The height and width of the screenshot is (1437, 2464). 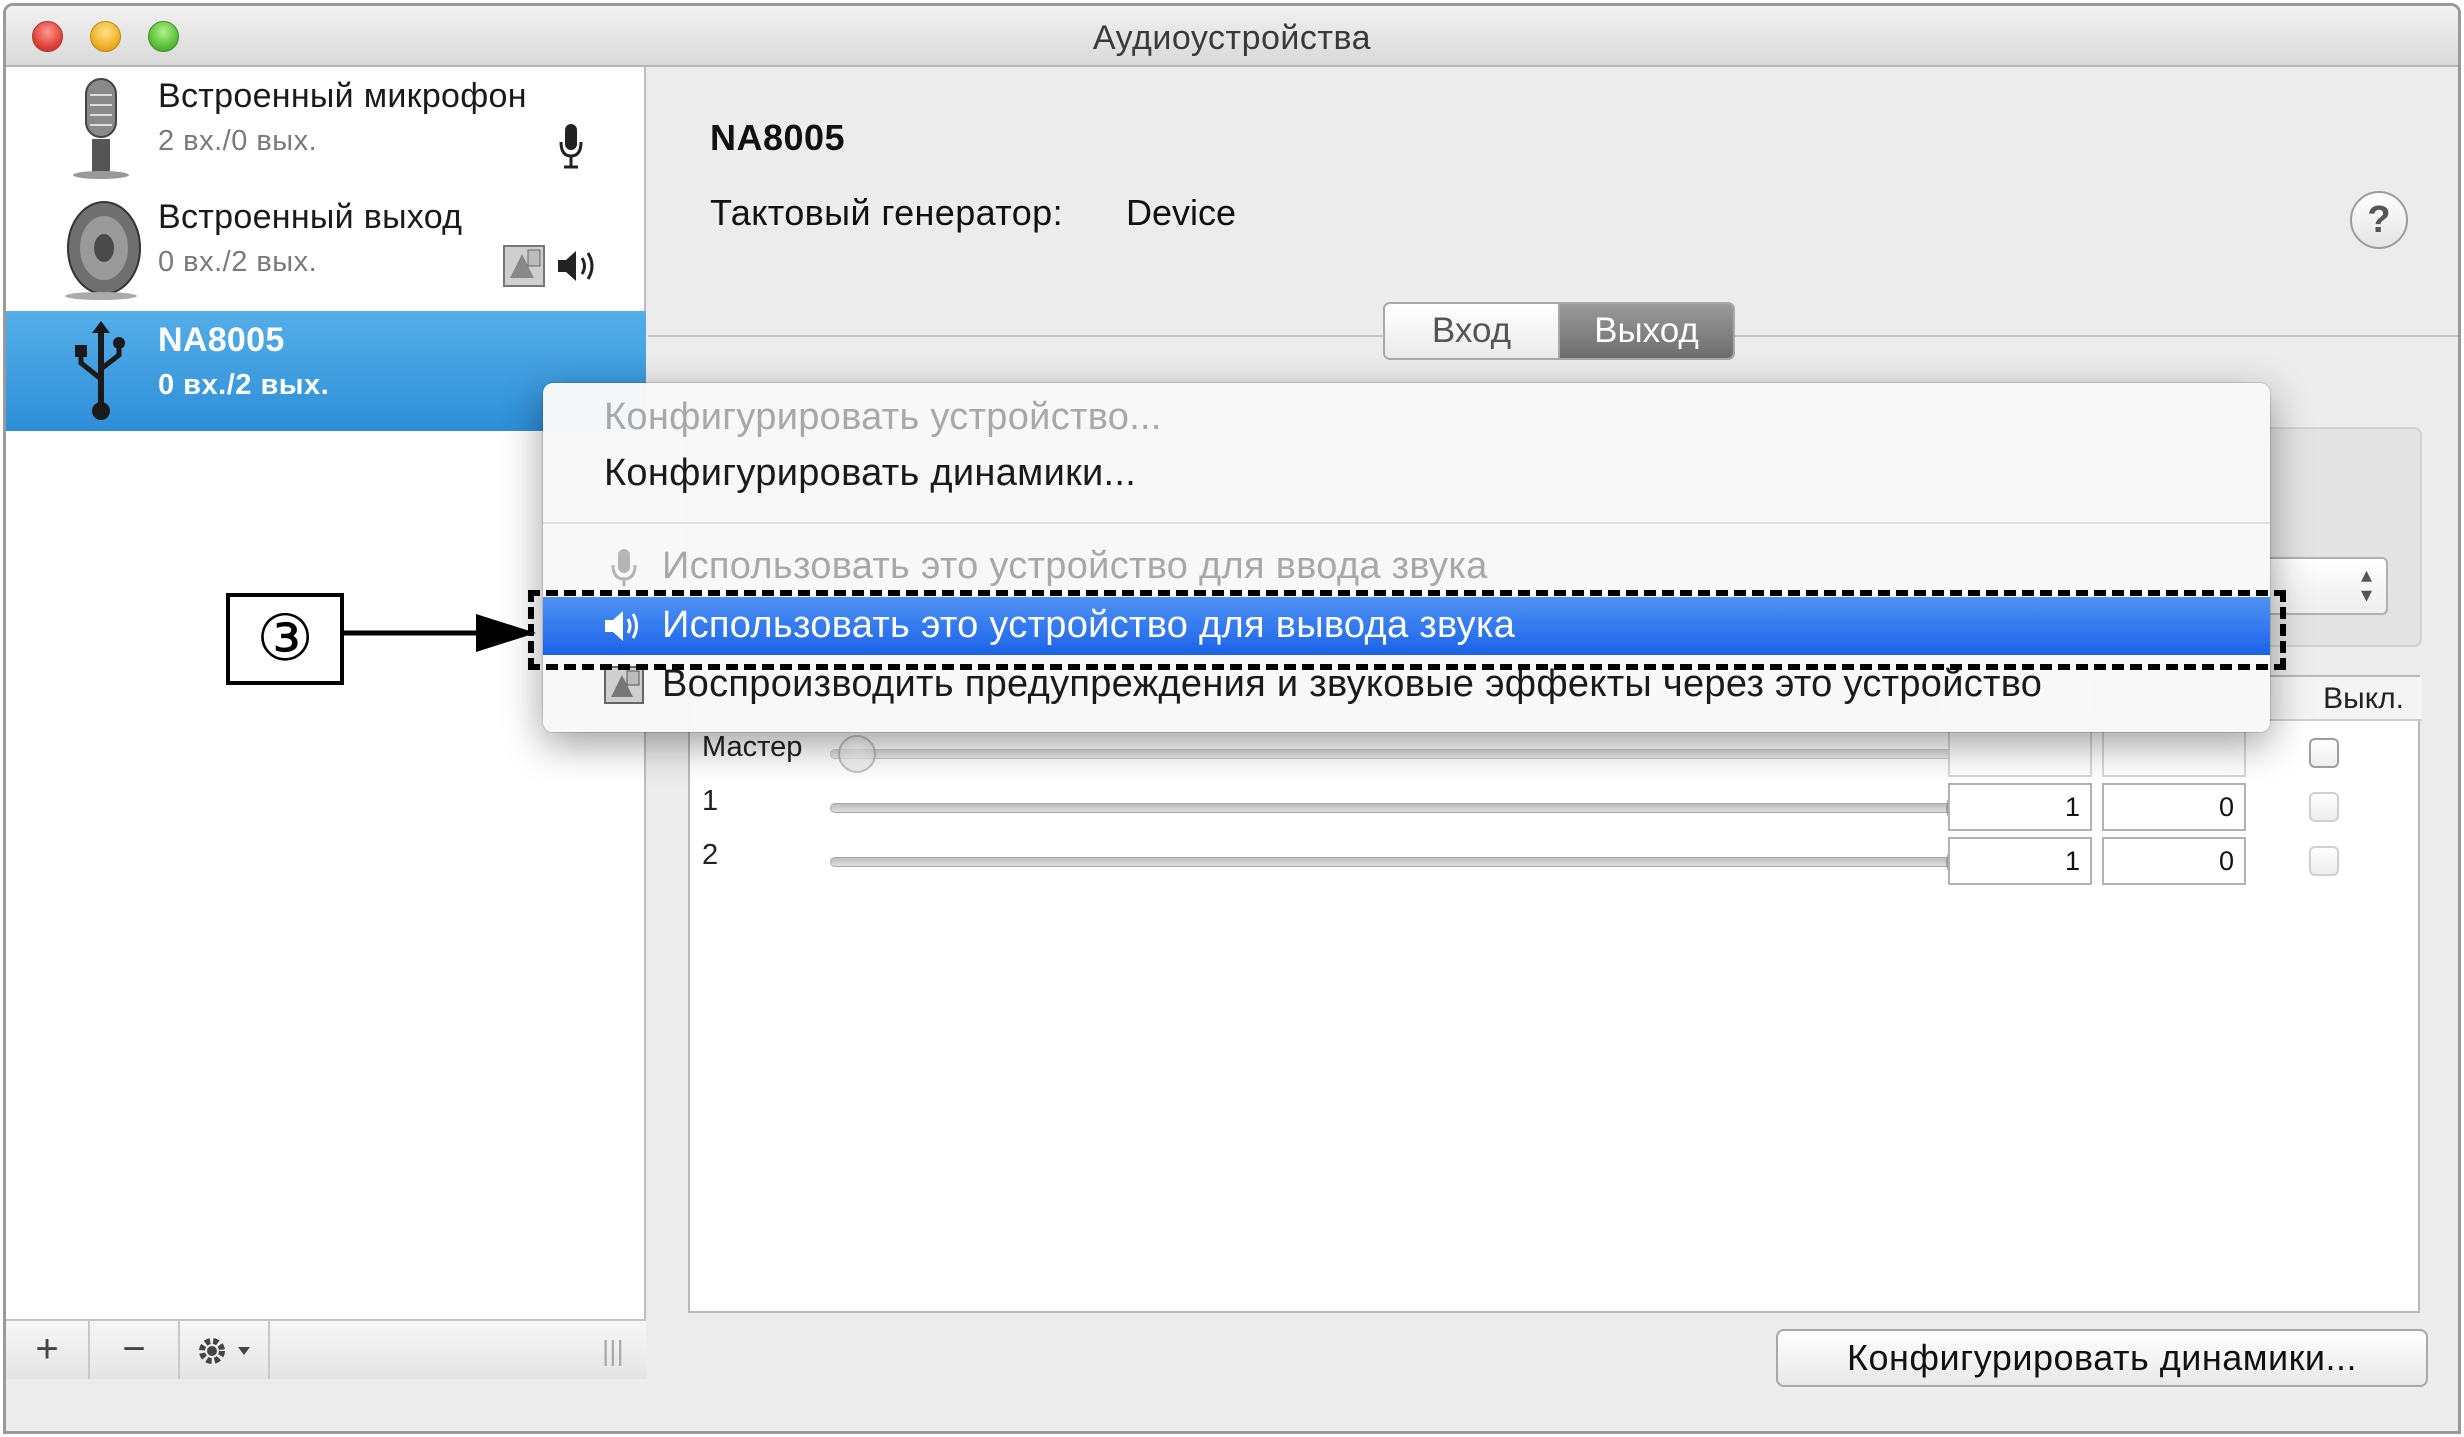 I want to click on window-title: Аудиоустройства, so click(x=1232, y=38).